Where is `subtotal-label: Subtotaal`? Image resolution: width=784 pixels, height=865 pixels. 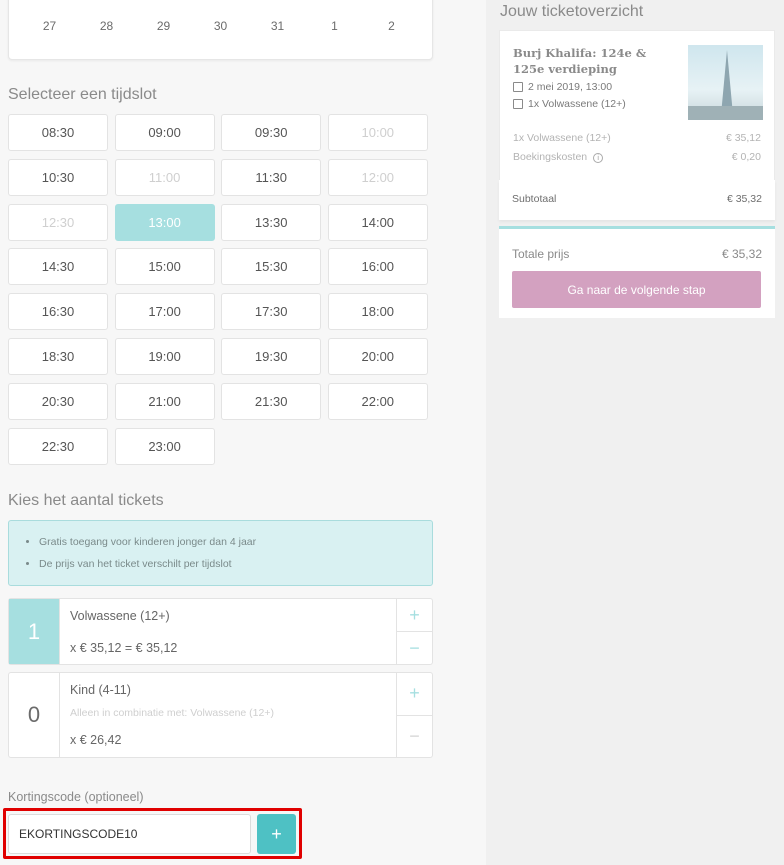
subtotal-label: Subtotaal is located at coordinates (534, 199).